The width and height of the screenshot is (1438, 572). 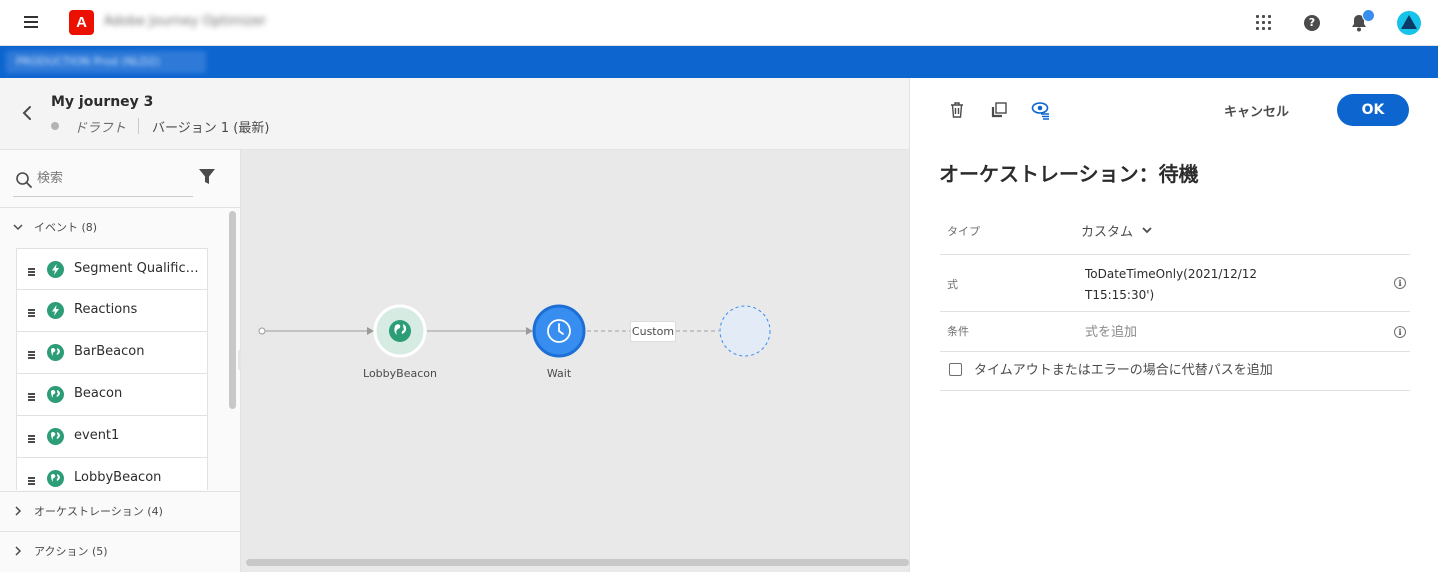 What do you see at coordinates (1312, 23) in the screenshot?
I see `help-icon: ?` at bounding box center [1312, 23].